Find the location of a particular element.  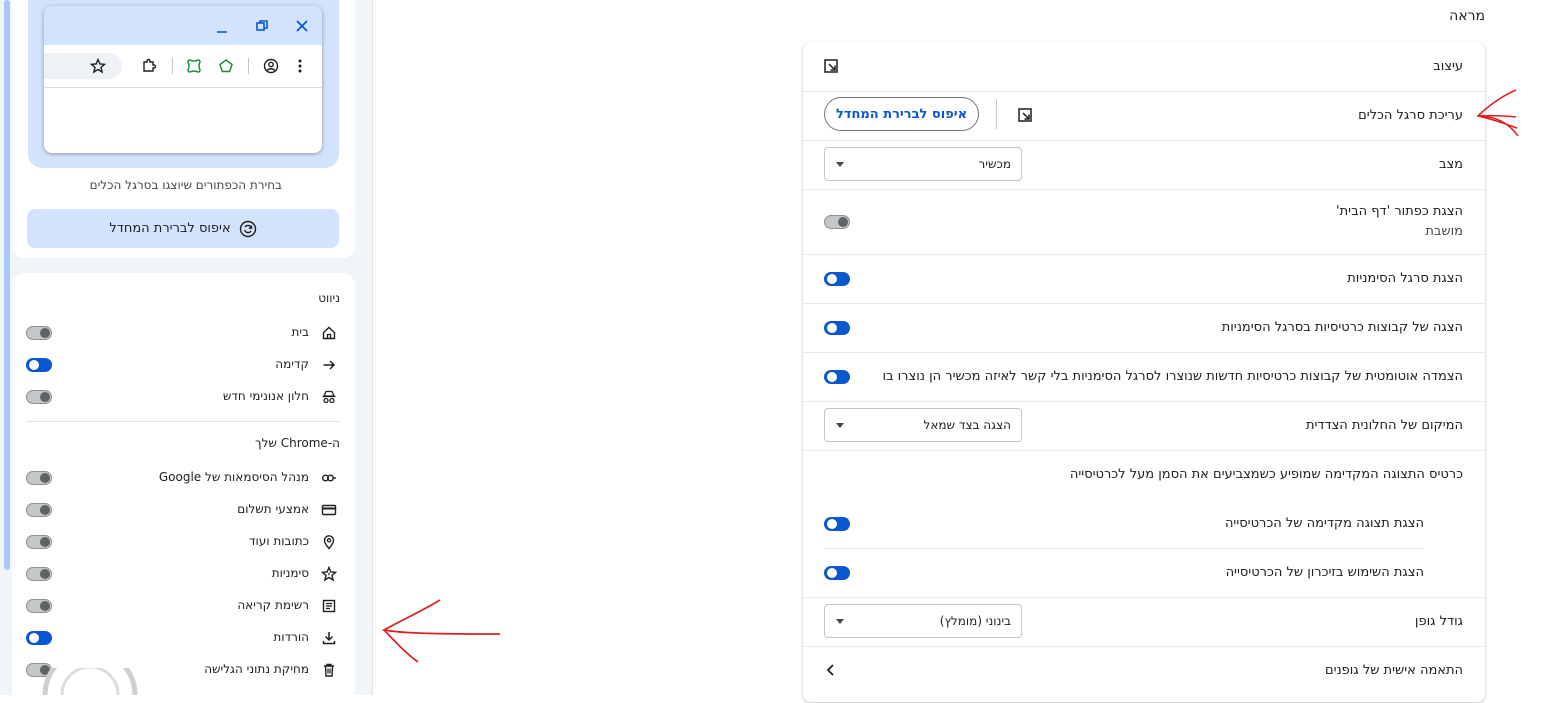

reset-label: איפוס לברירת המחדל is located at coordinates (170, 228).